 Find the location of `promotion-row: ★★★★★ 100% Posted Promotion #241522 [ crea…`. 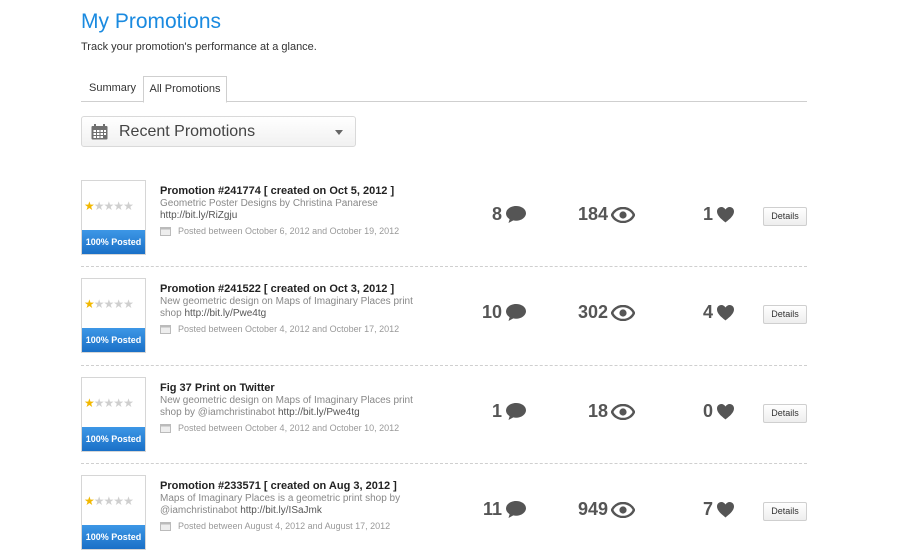

promotion-row: ★★★★★ 100% Posted Promotion #241522 [ crea… is located at coordinates (444, 327).